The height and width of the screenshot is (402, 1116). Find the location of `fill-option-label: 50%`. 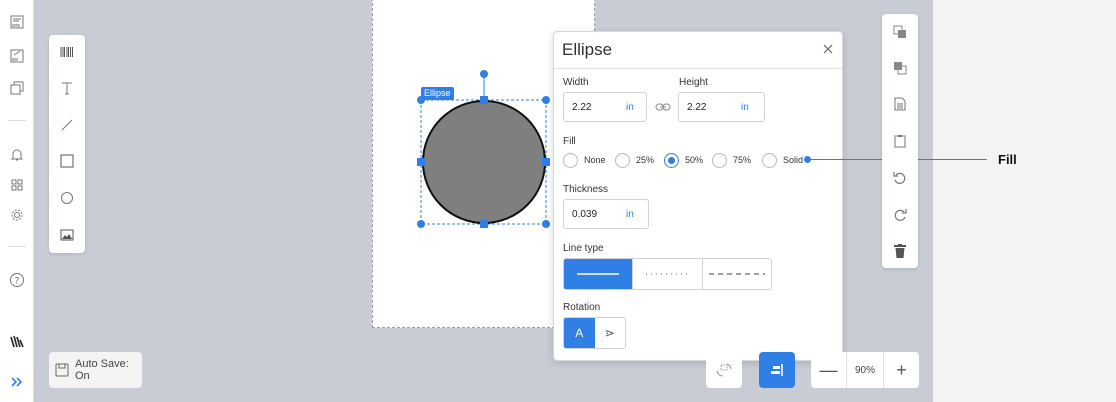

fill-option-label: 50% is located at coordinates (694, 160).